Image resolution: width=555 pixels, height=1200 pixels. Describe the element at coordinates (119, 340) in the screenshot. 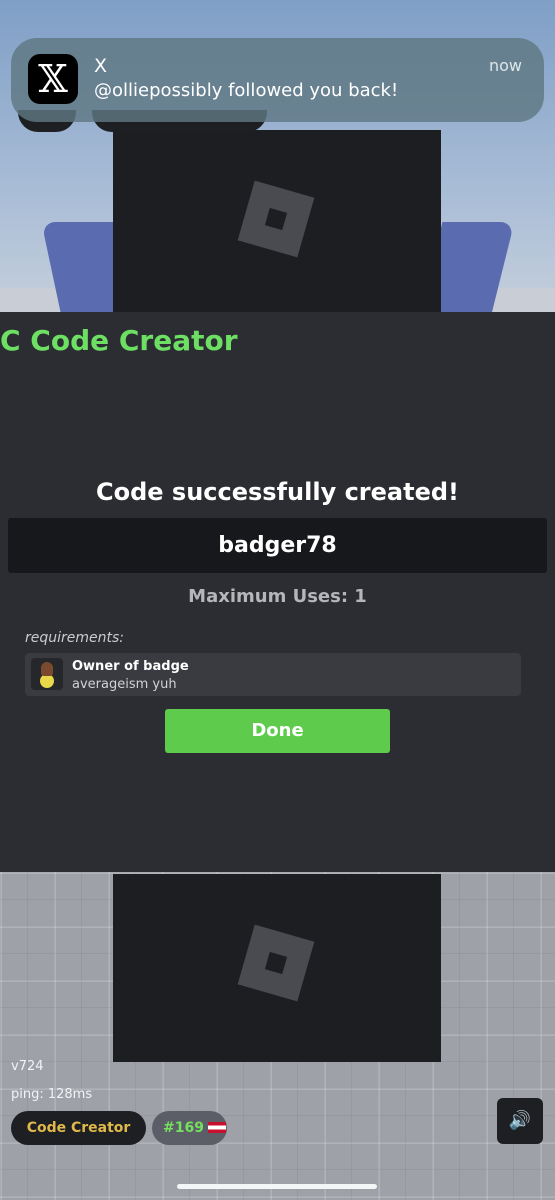

I see `modal-title: C Code Creator` at that location.